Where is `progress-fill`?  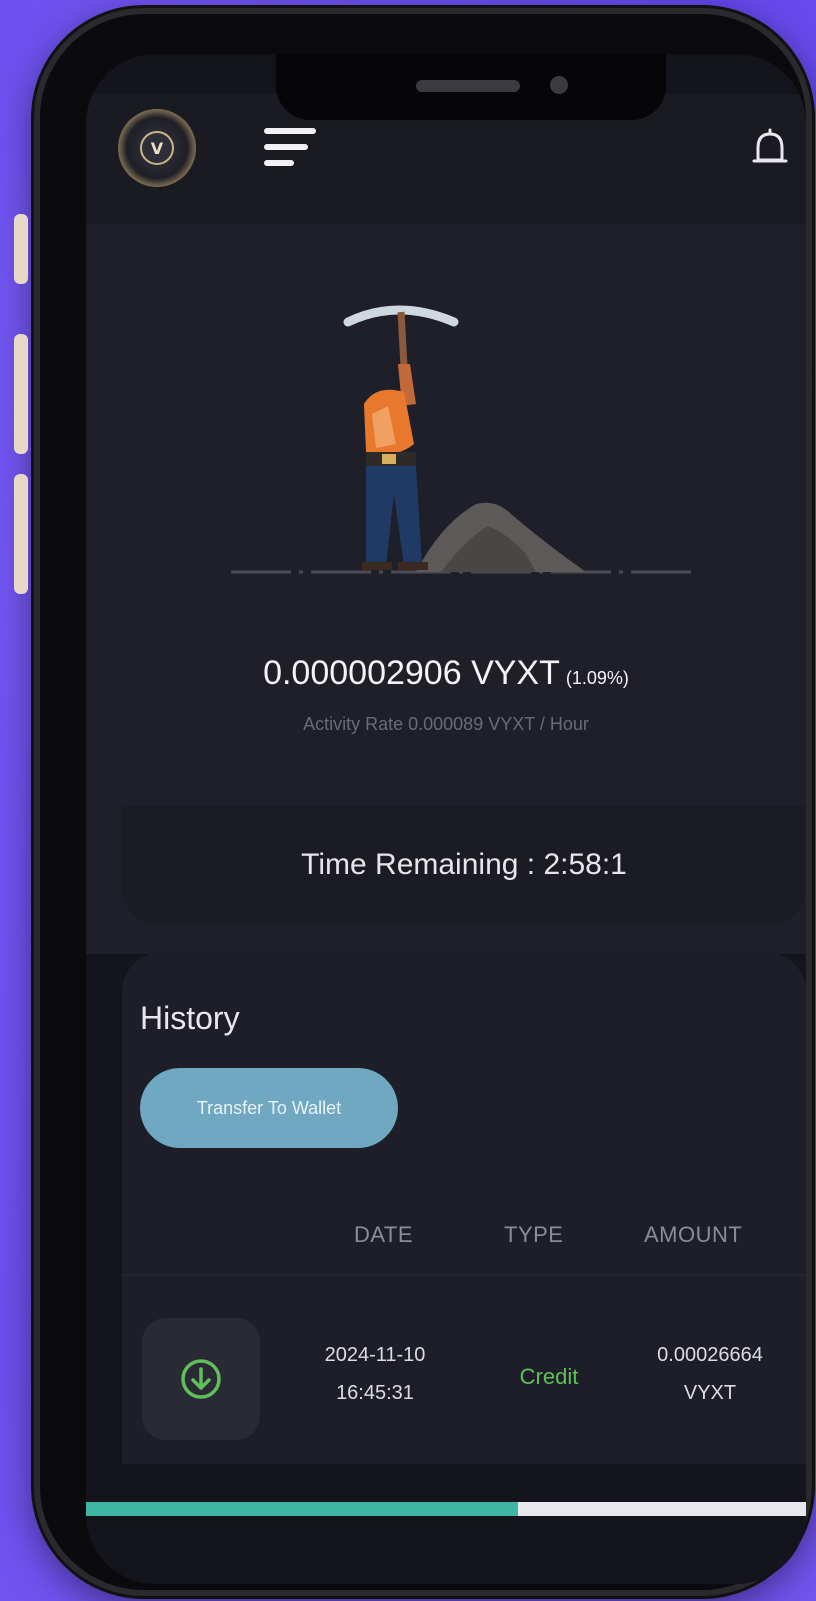
progress-fill is located at coordinates (302, 1509).